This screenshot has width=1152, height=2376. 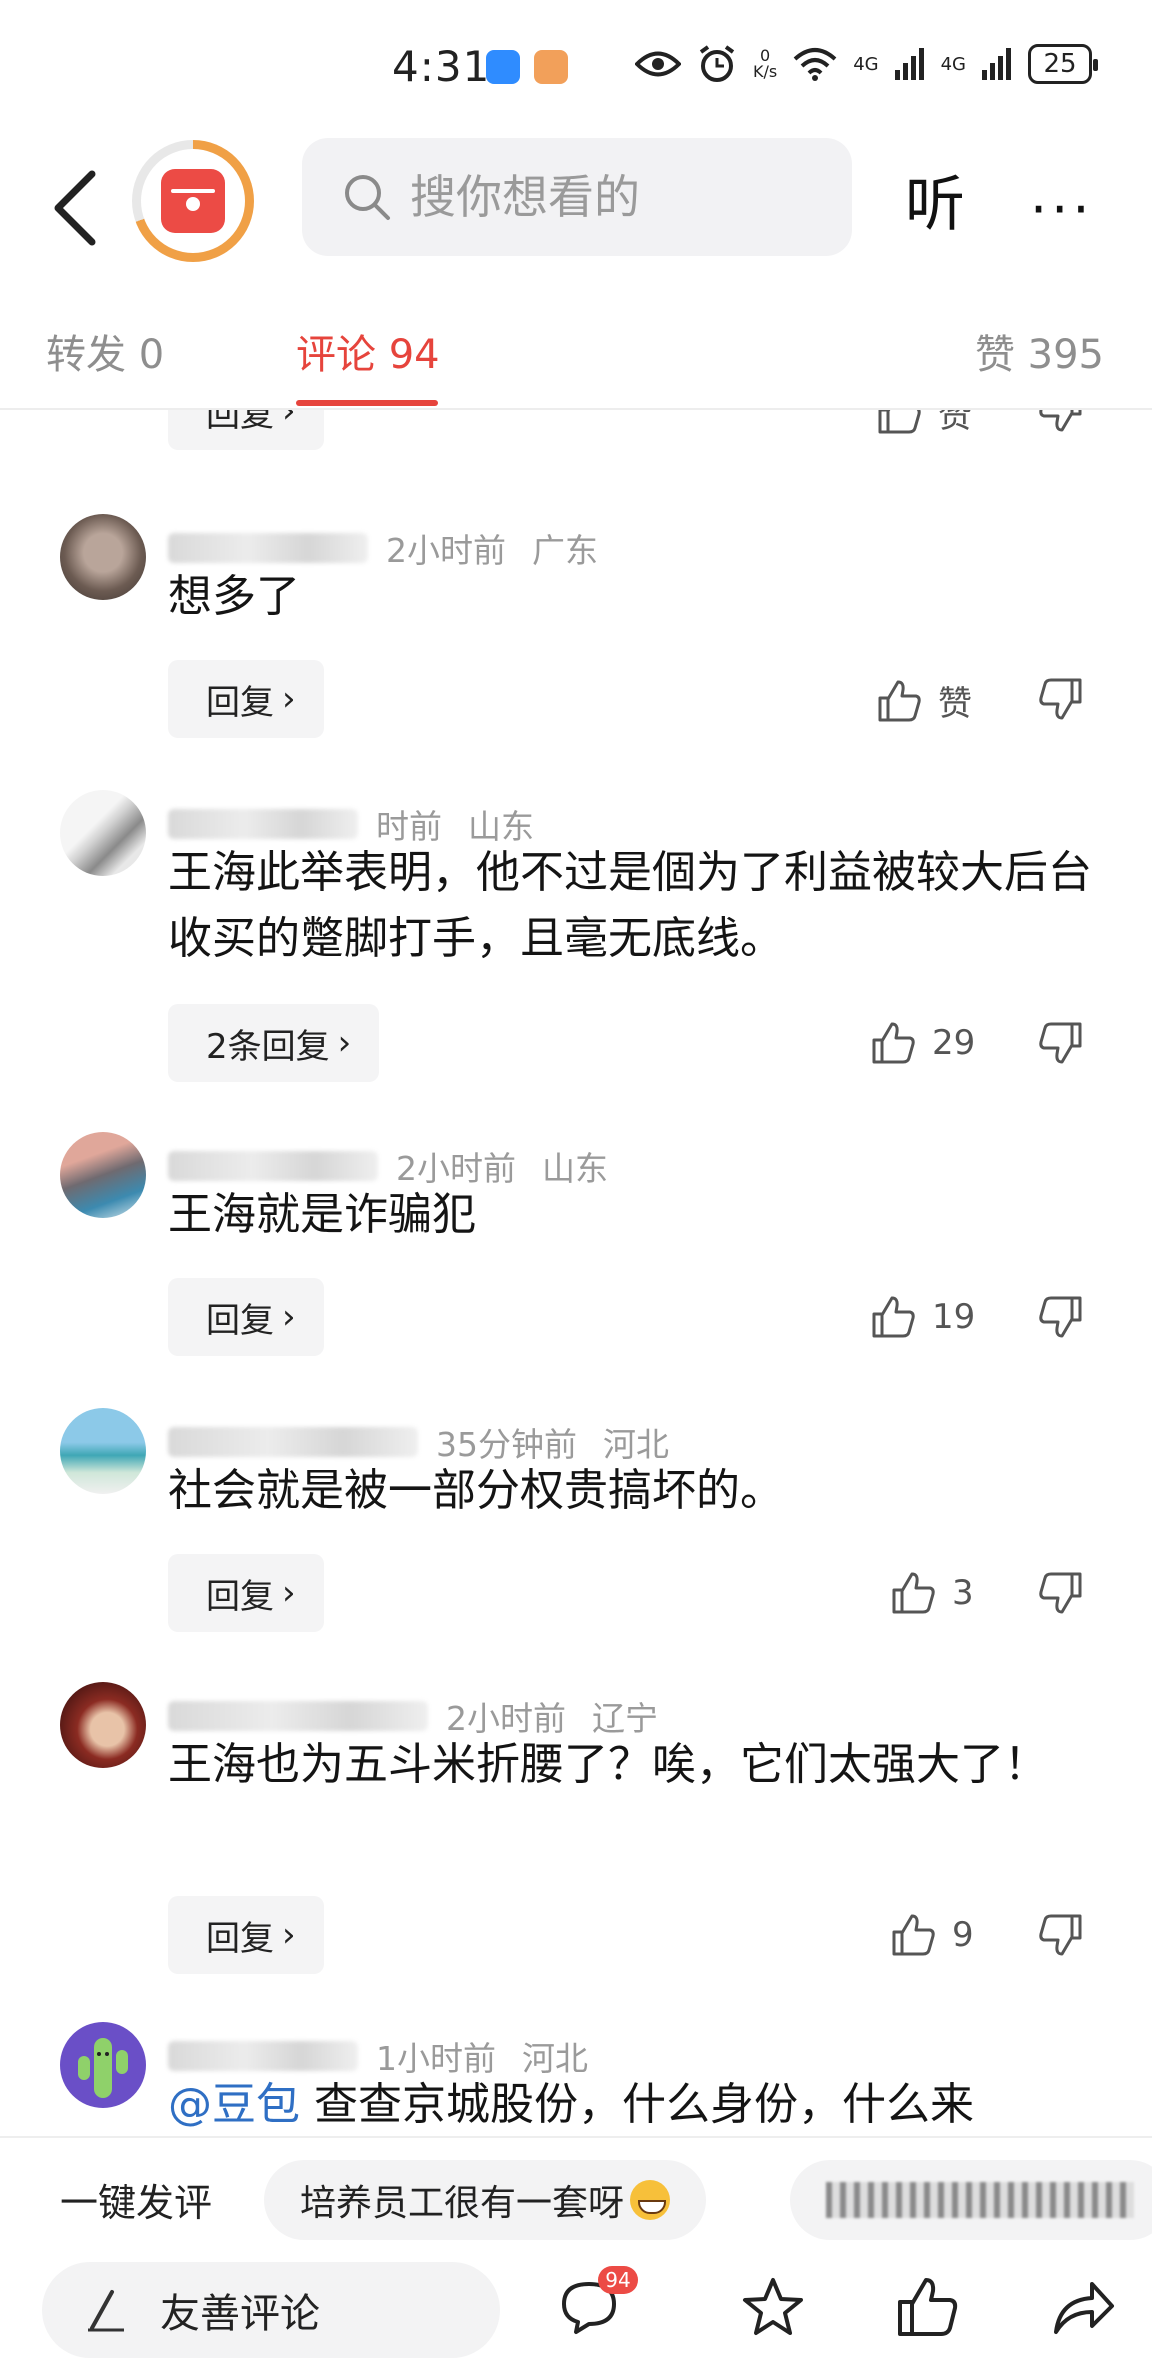 What do you see at coordinates (462, 2203) in the screenshot?
I see `quick-reply-chip-text: 培养员工很有一套呀` at bounding box center [462, 2203].